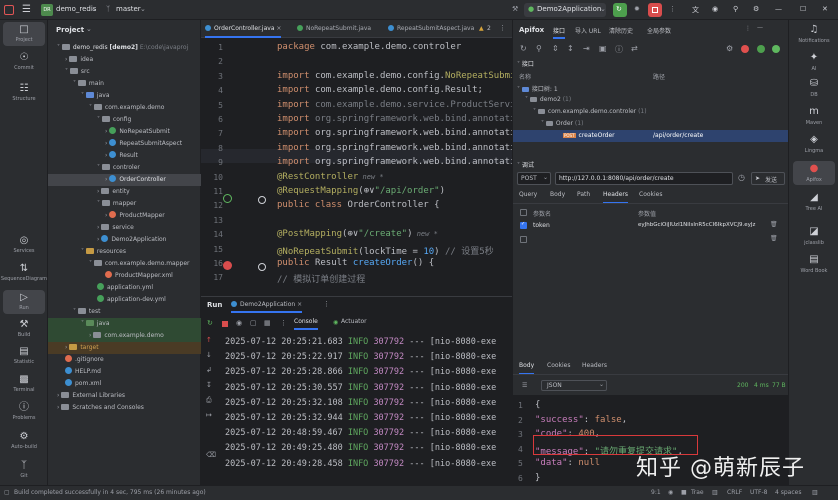 The image size is (838, 500). Describe the element at coordinates (355, 263) in the screenshot. I see `code-line: public Result createOrder() {` at that location.